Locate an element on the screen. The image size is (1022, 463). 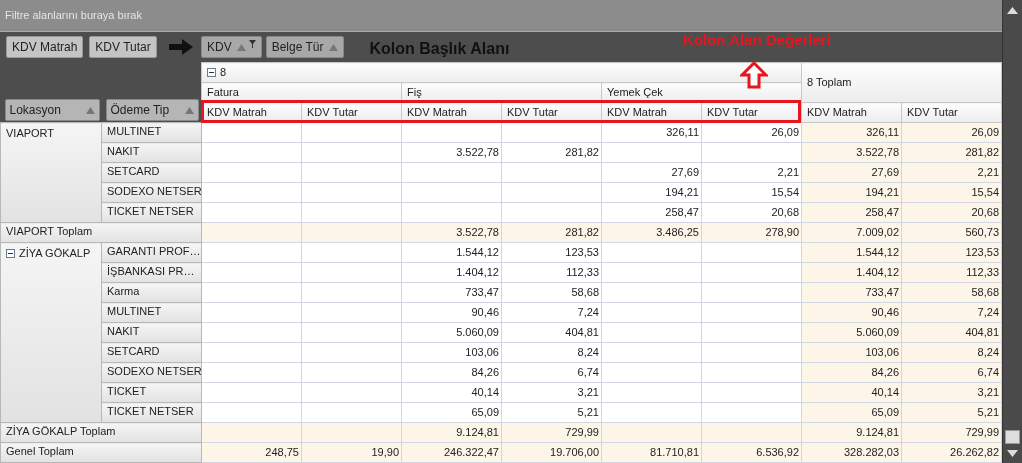
column-values-note: Kolon Alan Değerleri is located at coordinates (757, 40).